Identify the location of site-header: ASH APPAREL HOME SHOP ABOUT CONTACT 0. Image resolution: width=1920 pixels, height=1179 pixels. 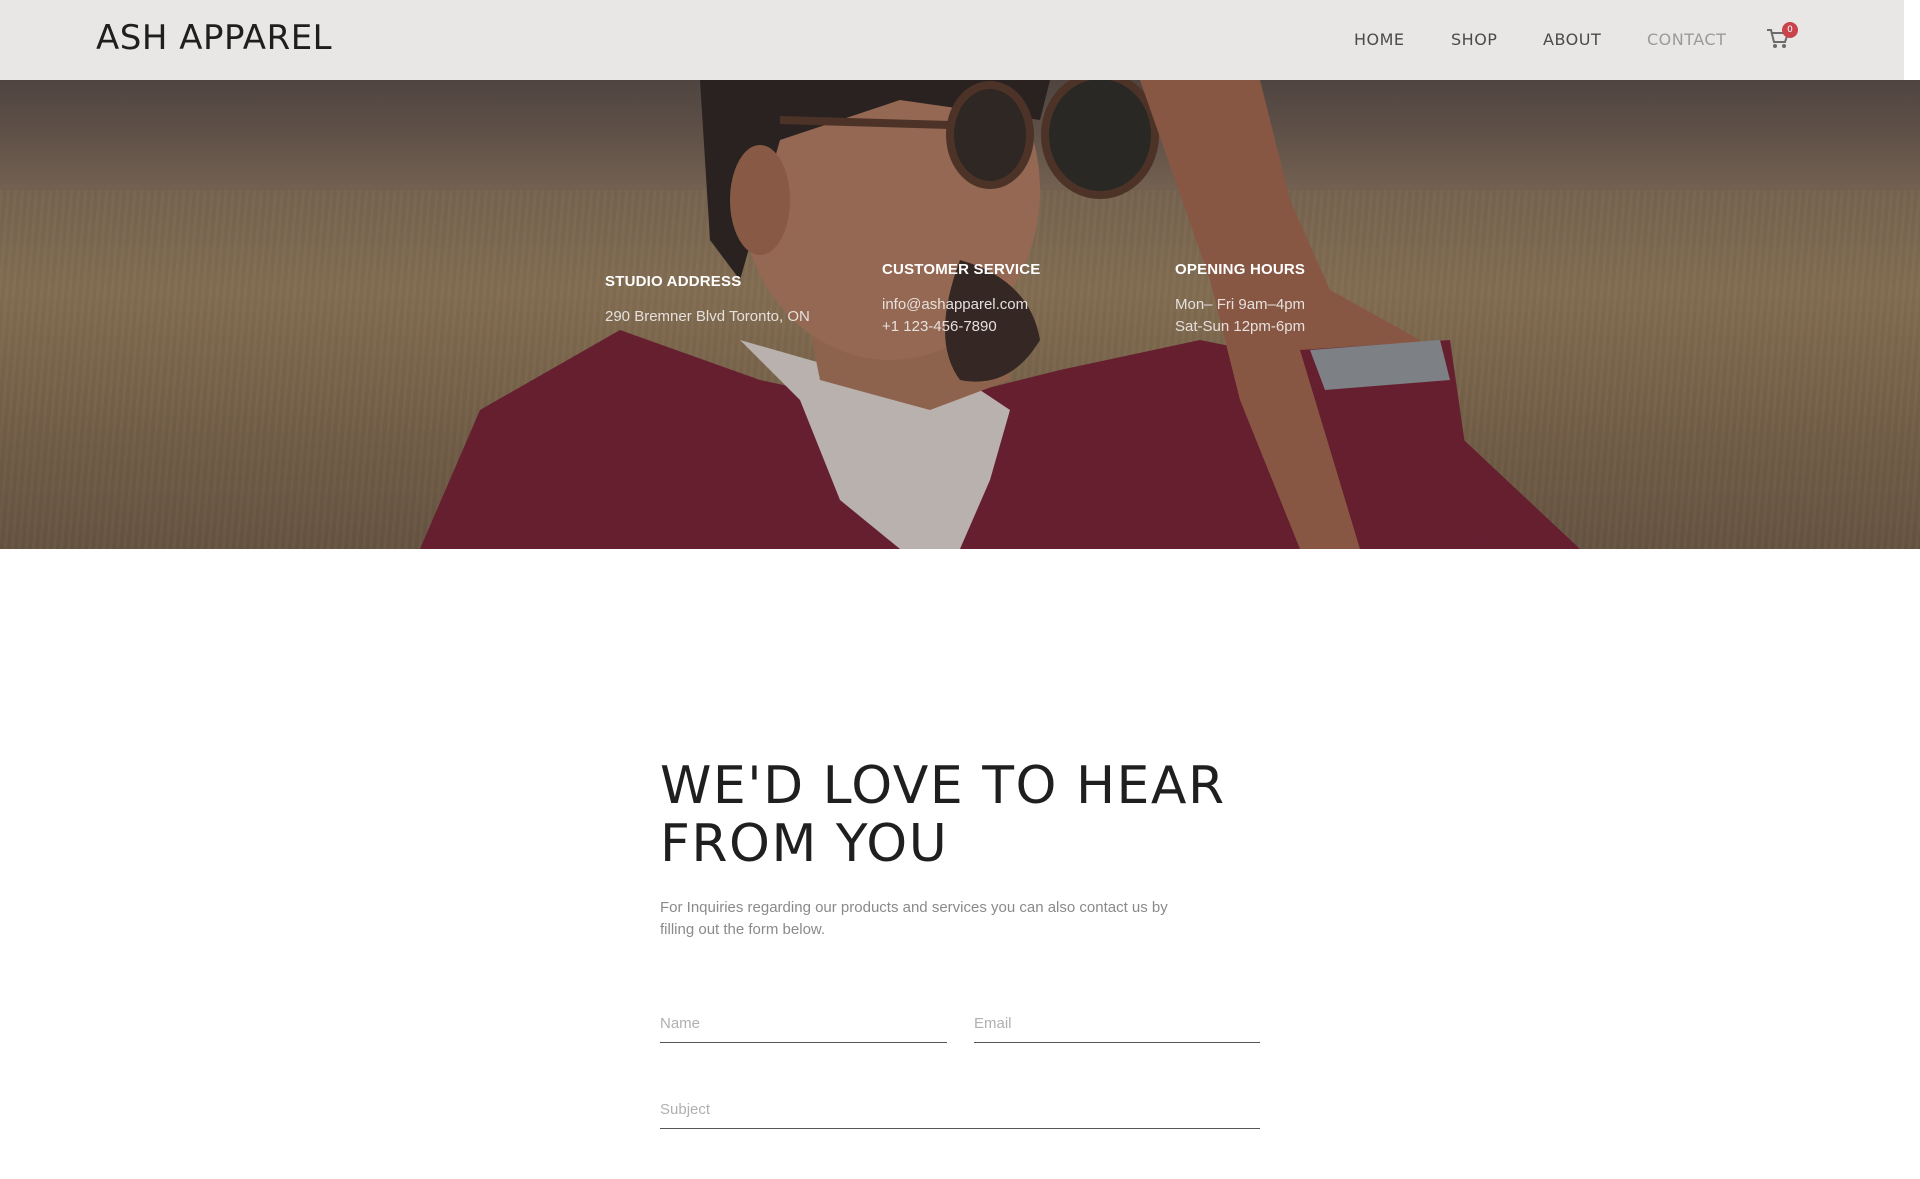
(952, 40).